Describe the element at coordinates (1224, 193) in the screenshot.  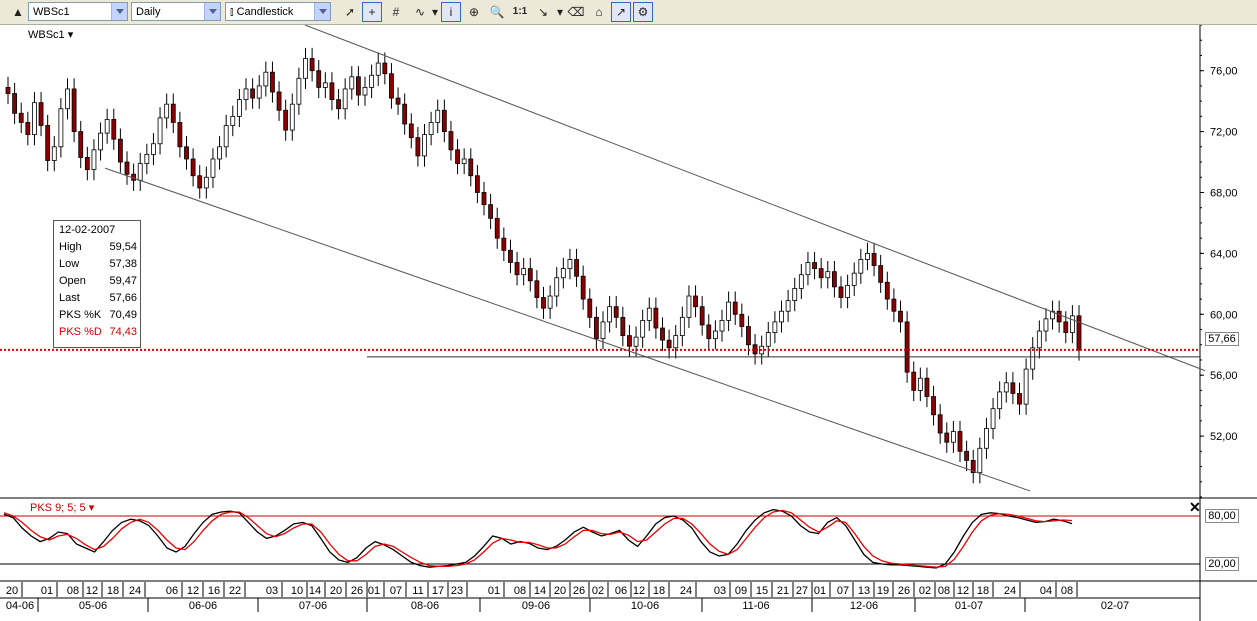
I see `y-tick-label: 68,00` at that location.